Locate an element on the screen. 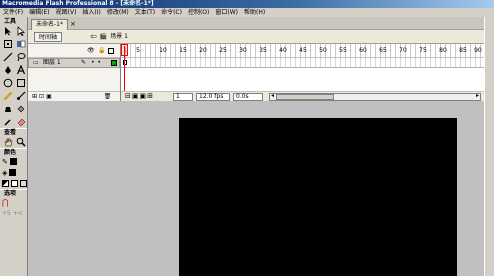  ruler-tick: 85 is located at coordinates (463, 50).